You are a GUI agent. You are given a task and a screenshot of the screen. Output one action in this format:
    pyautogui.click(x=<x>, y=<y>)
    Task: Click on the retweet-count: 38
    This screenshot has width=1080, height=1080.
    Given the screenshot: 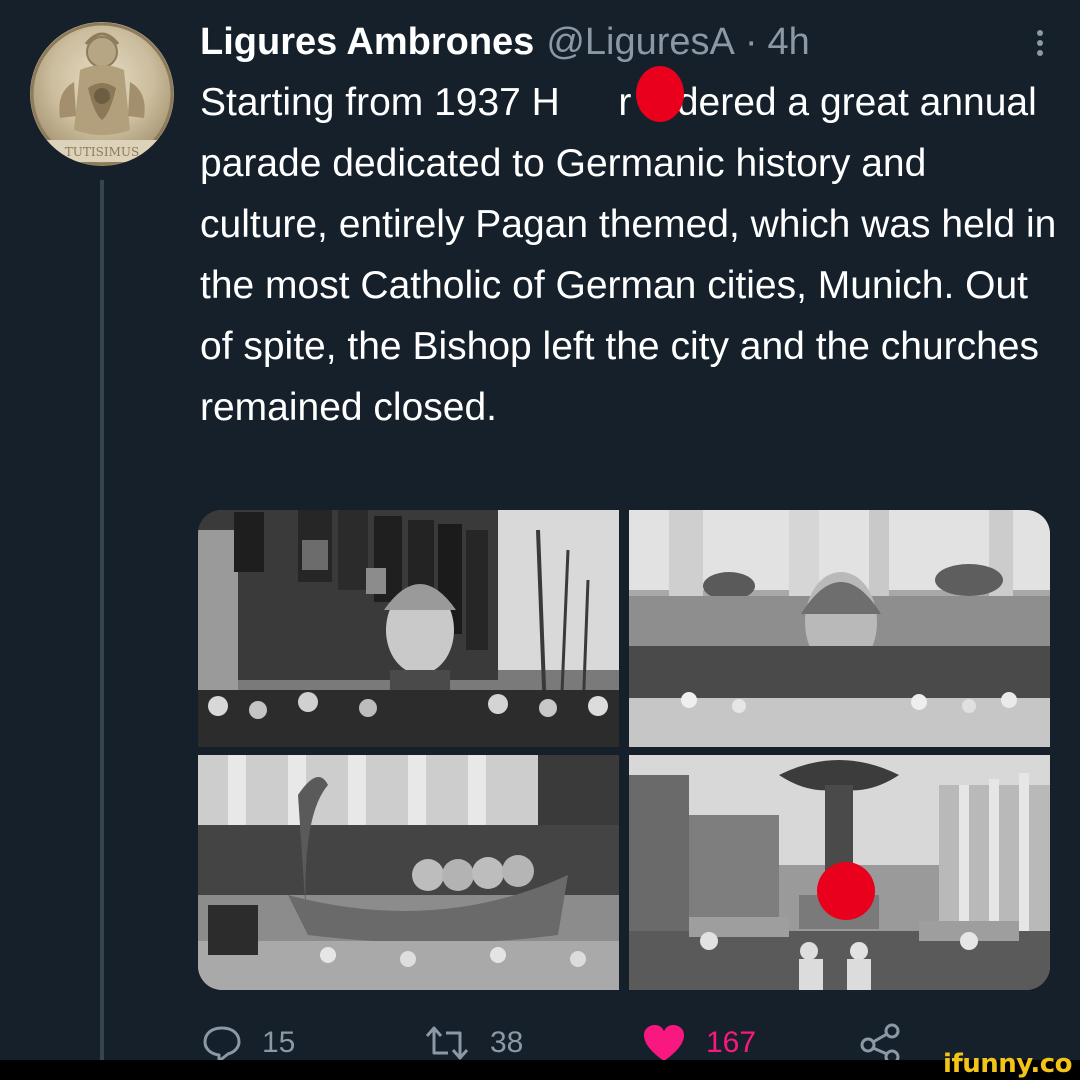 What is the action you would take?
    pyautogui.click(x=507, y=1042)
    